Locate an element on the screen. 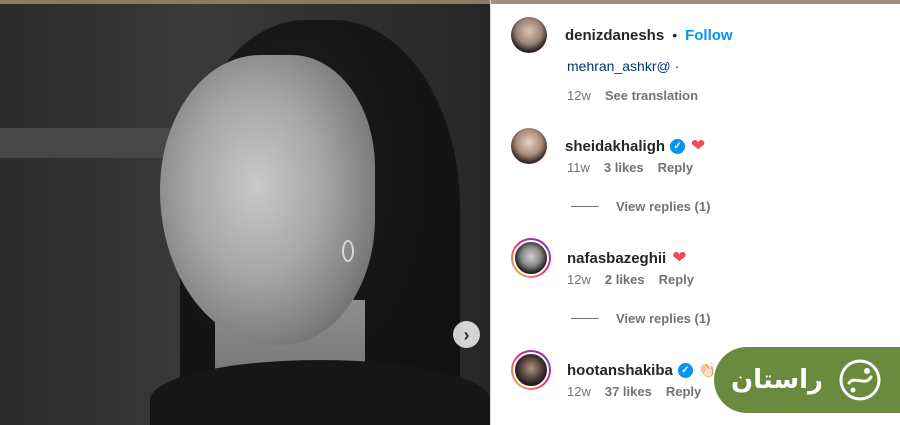 Image resolution: width=900 pixels, height=425 pixels. comment-meta: 11w 3 likes Reply is located at coordinates (630, 167).